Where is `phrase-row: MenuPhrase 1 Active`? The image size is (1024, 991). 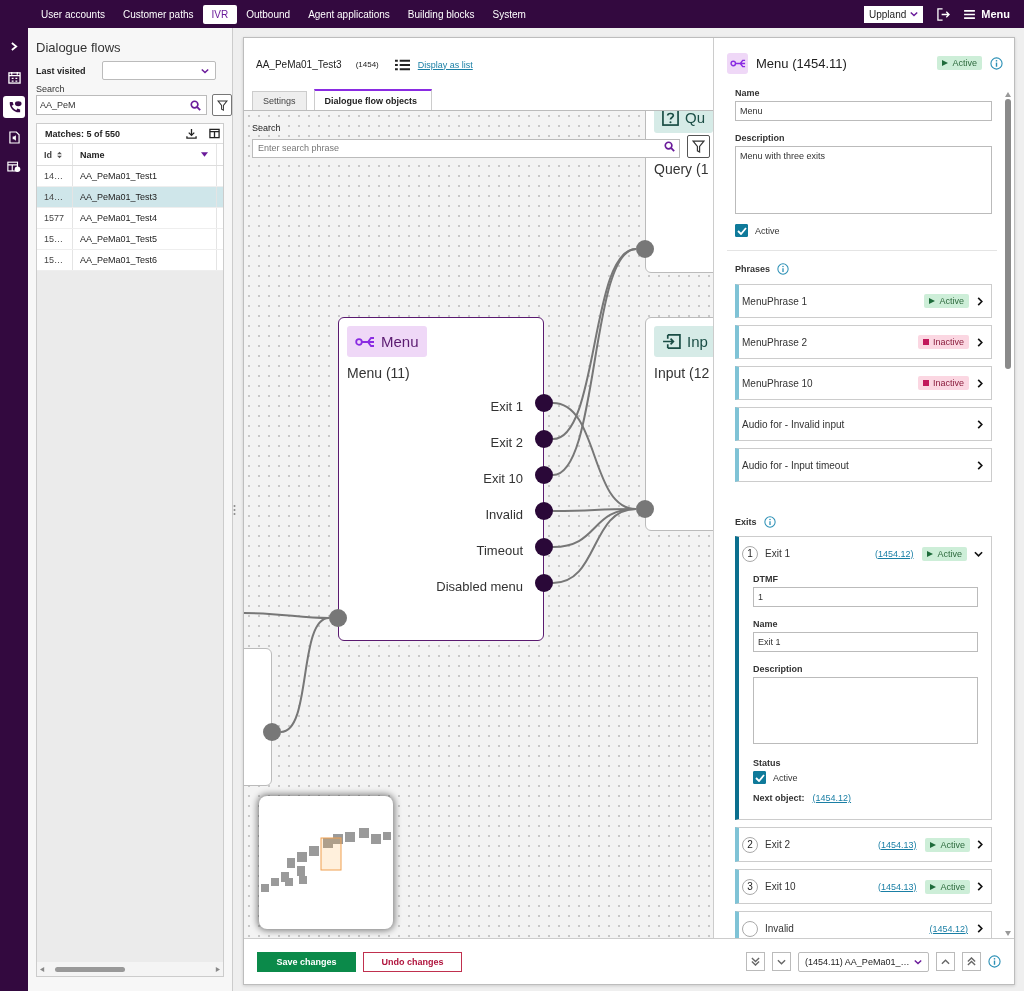 phrase-row: MenuPhrase 1 Active is located at coordinates (863, 301).